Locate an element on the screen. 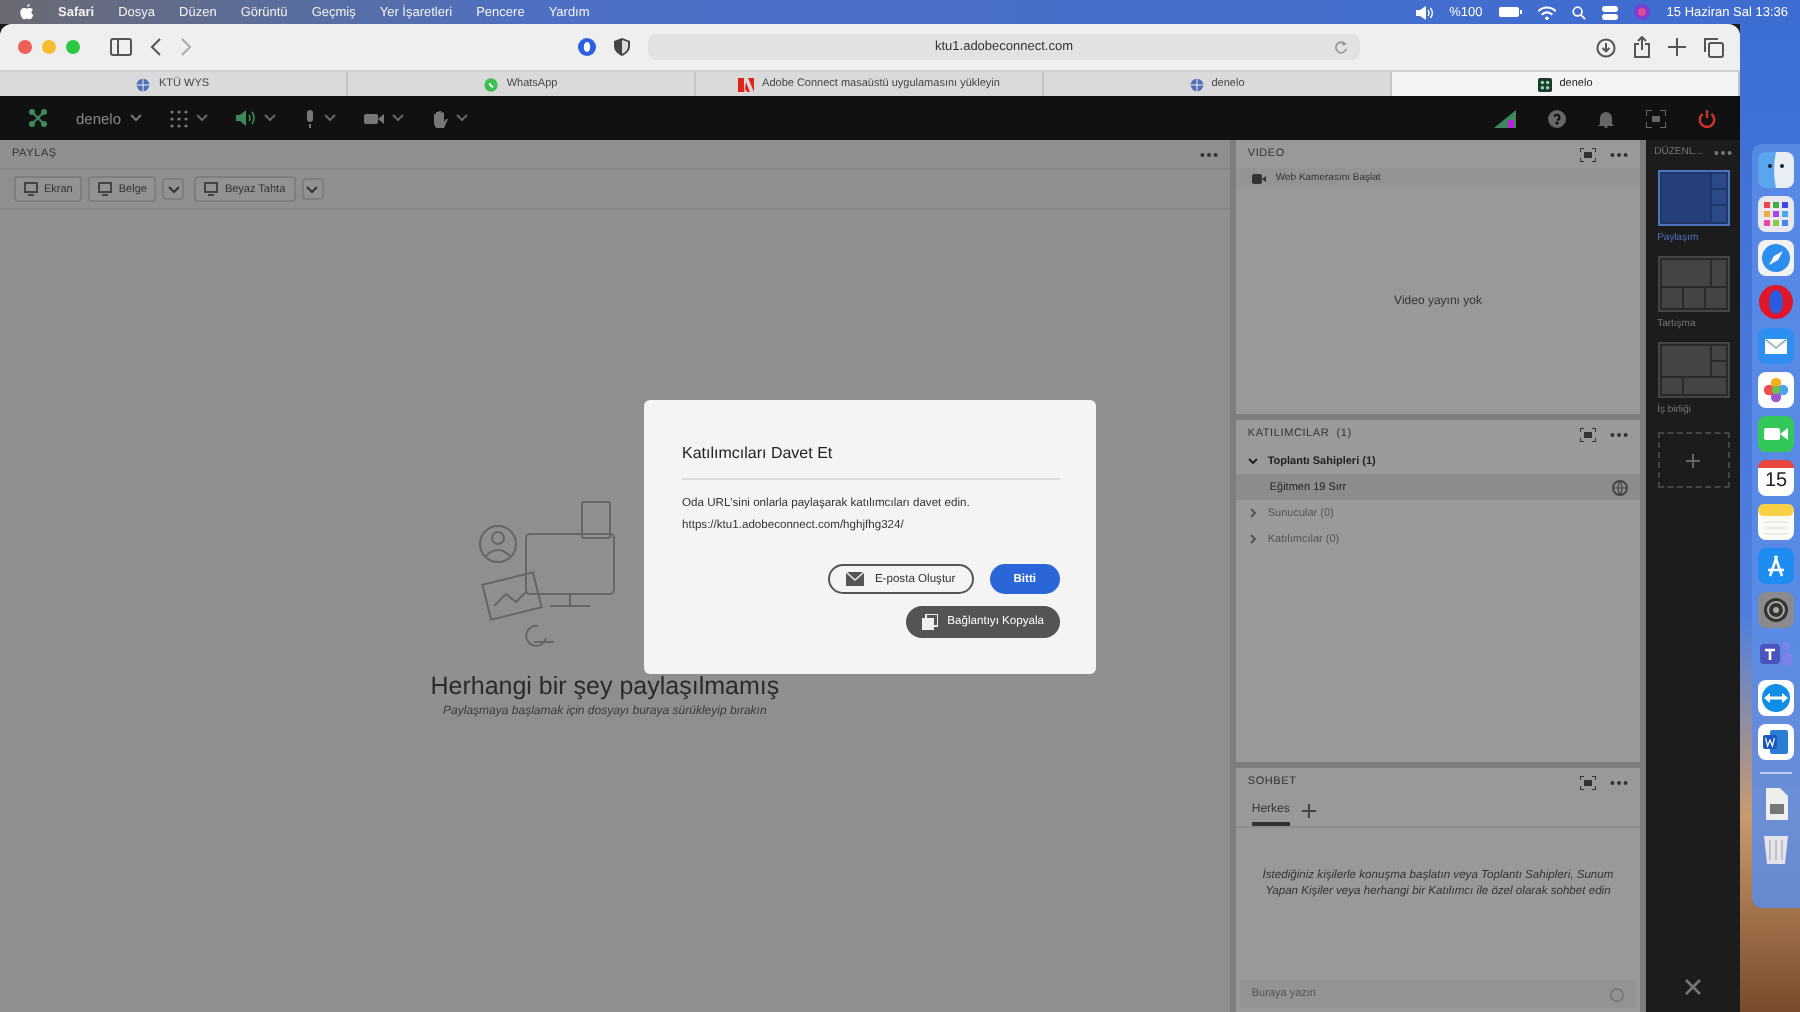 This screenshot has width=1800, height=1012. dialog-title: Katılımcıları Davet Et is located at coordinates (757, 453).